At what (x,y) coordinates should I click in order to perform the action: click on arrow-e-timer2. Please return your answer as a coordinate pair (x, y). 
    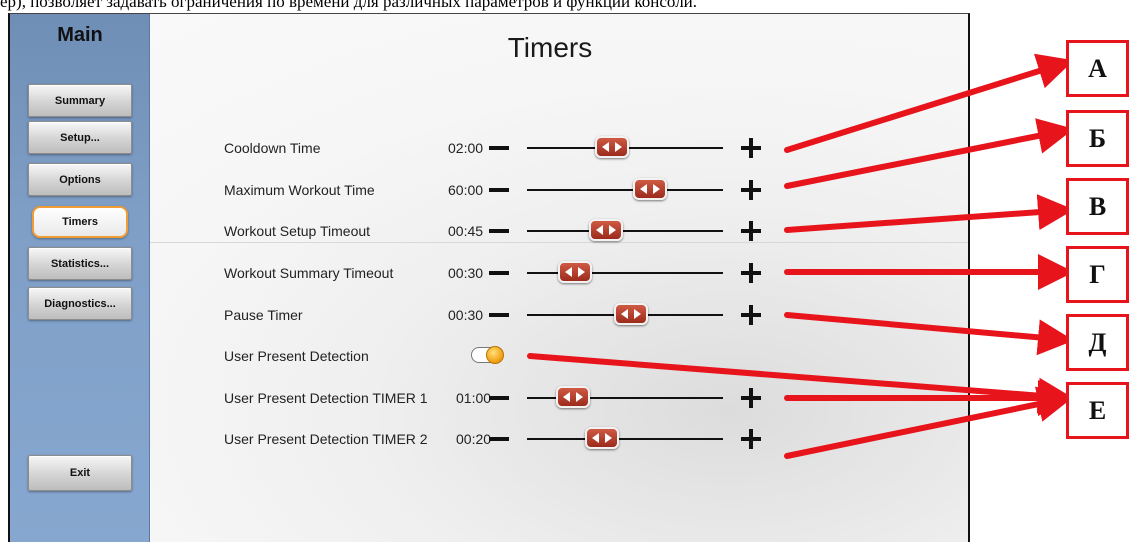
    Looking at the image, I should click on (929, 422).